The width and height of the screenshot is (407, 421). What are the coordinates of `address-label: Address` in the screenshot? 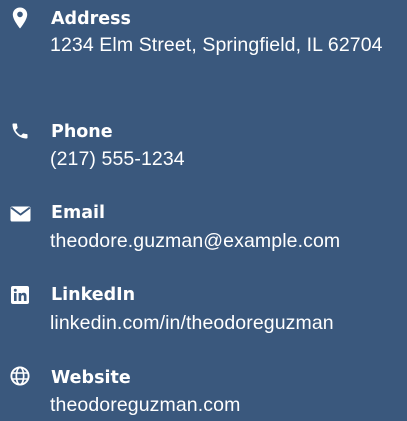 It's located at (91, 19).